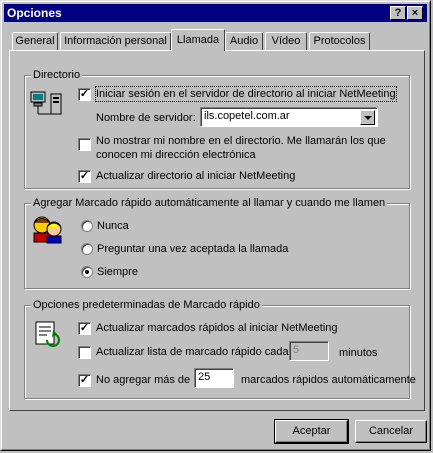 The width and height of the screenshot is (433, 453). What do you see at coordinates (35, 41) in the screenshot?
I see `tab-general: General` at bounding box center [35, 41].